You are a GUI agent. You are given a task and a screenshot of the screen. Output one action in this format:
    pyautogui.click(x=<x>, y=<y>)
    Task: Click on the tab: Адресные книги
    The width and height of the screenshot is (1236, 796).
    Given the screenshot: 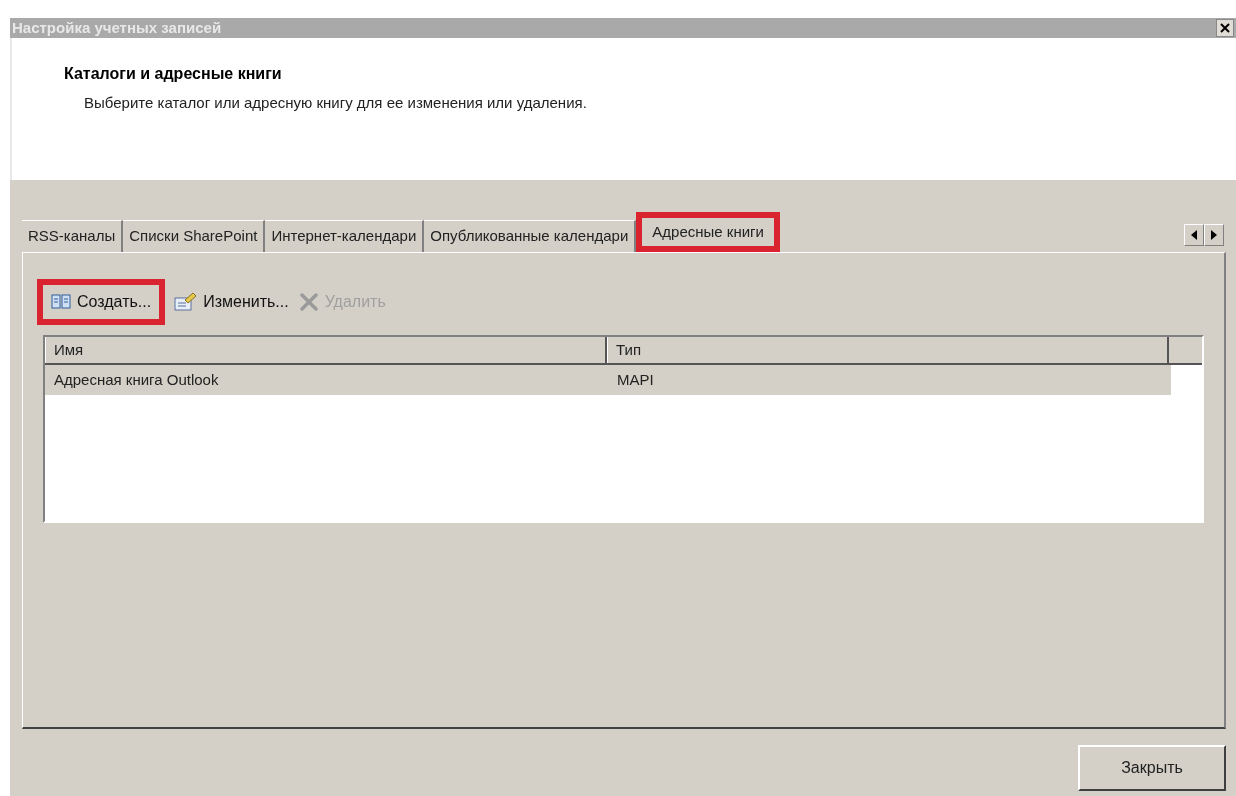 What is the action you would take?
    pyautogui.click(x=708, y=232)
    